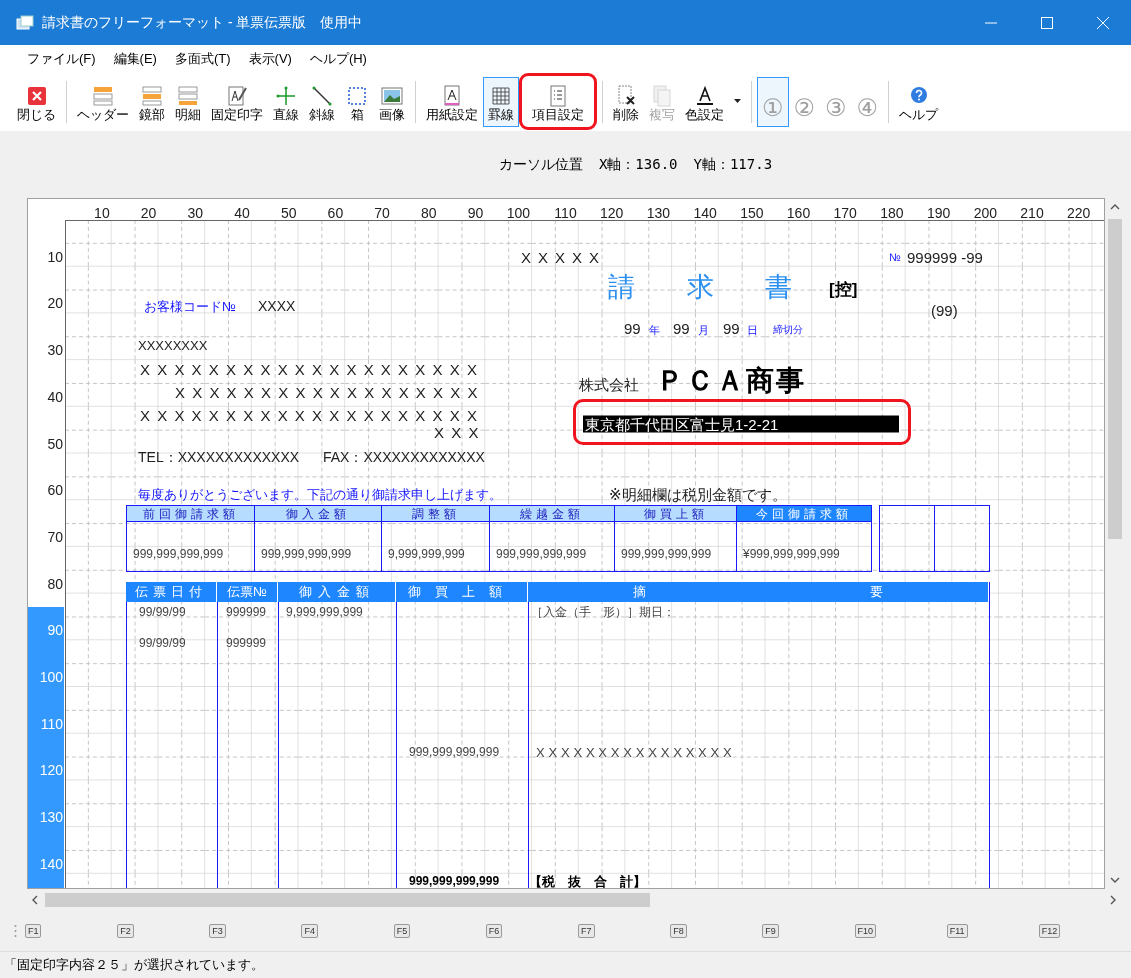 The image size is (1131, 978). Describe the element at coordinates (392, 102) in the screenshot. I see `toolbar-button: 画像` at that location.